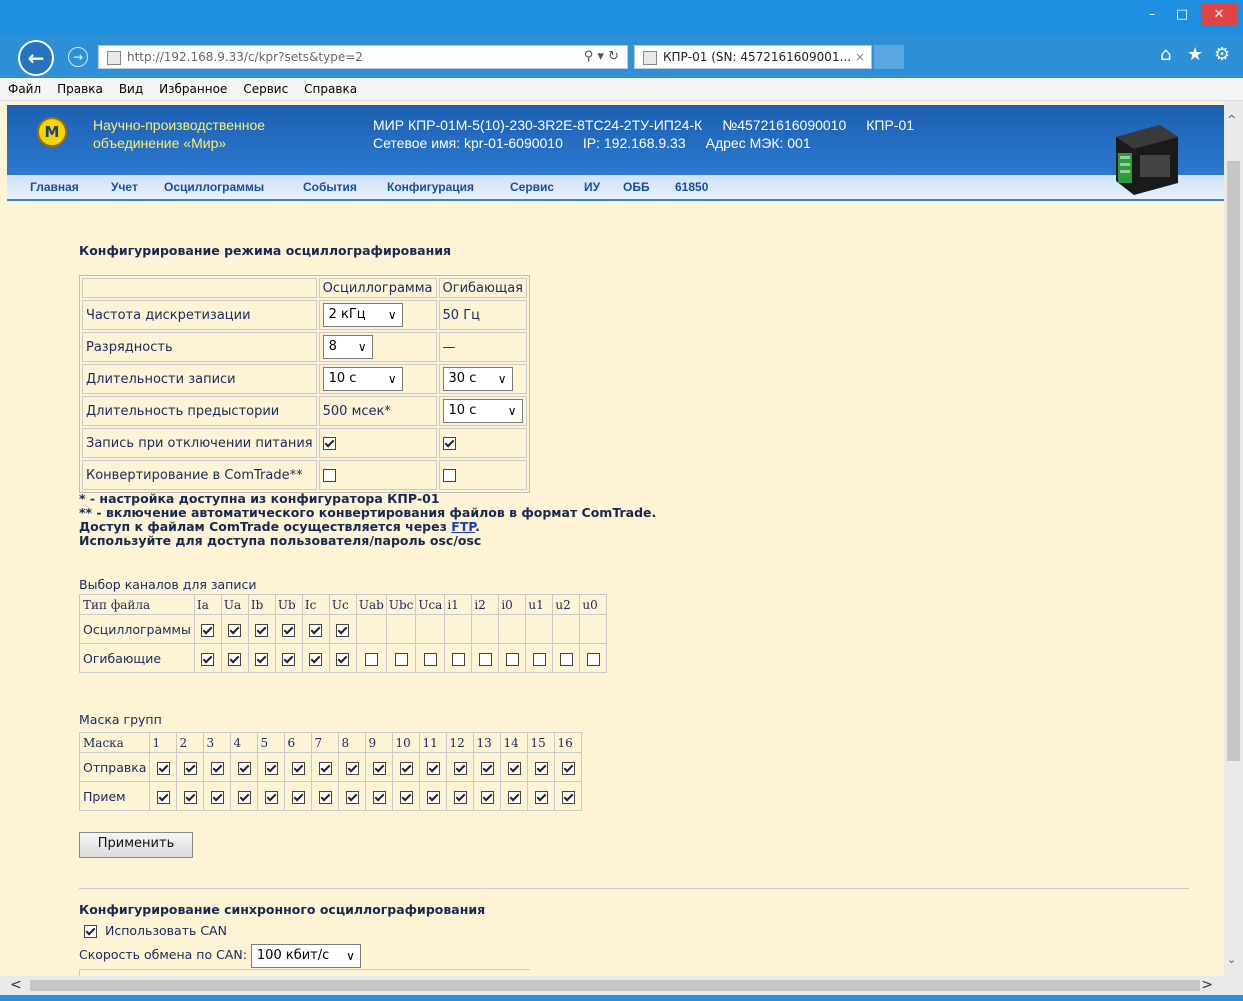 The height and width of the screenshot is (1001, 1243). What do you see at coordinates (24, 89) in the screenshot?
I see `menu-file: Файл` at bounding box center [24, 89].